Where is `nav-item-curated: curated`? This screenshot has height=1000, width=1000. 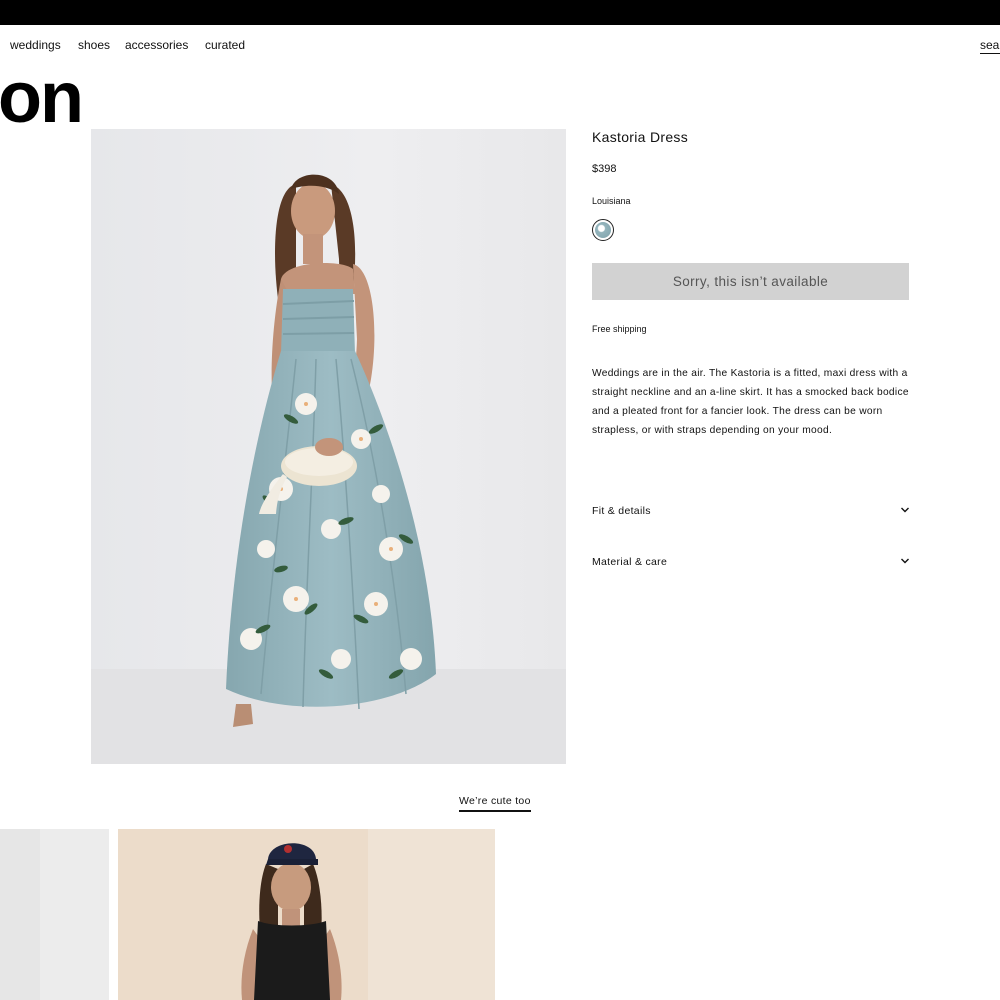
nav-item-curated: curated is located at coordinates (225, 45).